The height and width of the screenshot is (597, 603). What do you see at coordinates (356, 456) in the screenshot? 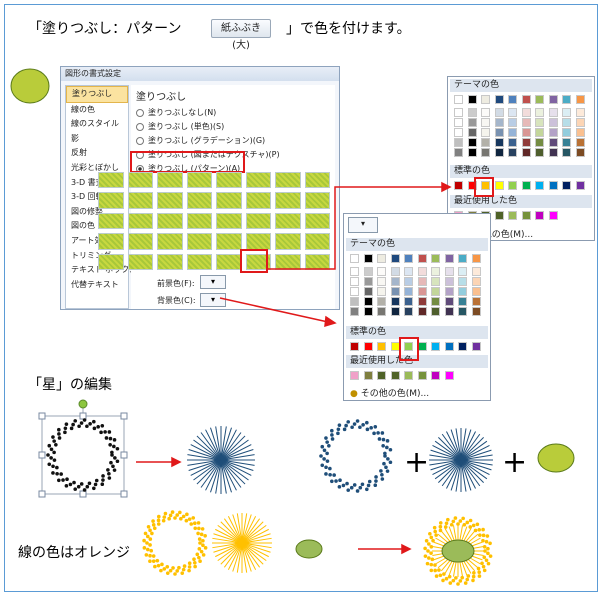
I see `blue-wreath-star` at bounding box center [356, 456].